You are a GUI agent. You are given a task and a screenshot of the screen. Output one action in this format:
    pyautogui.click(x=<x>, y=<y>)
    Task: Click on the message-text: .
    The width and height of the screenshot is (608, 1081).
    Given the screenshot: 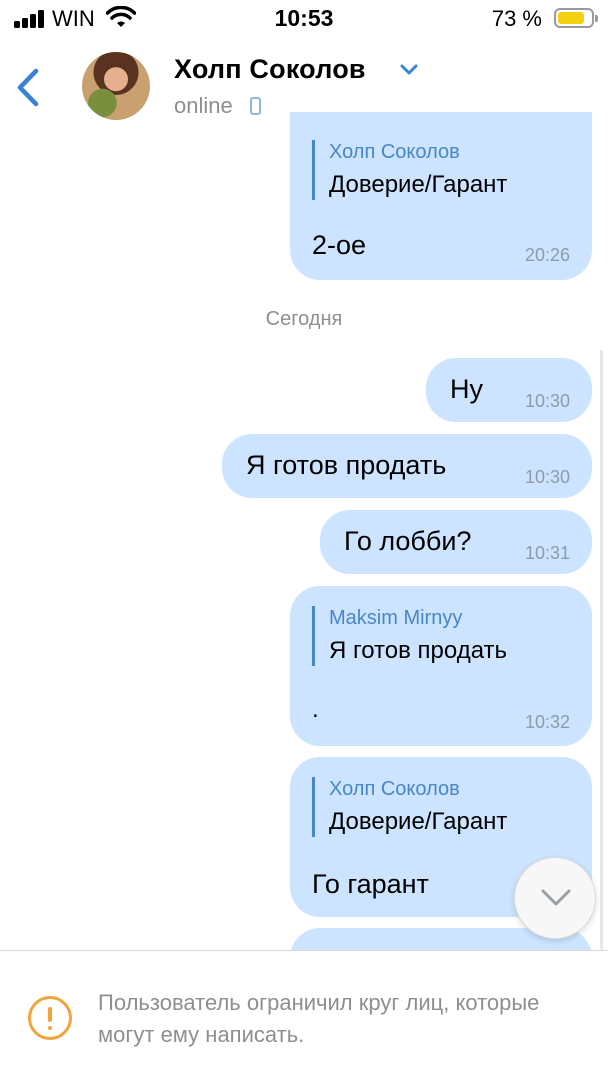 What is the action you would take?
    pyautogui.click(x=315, y=709)
    